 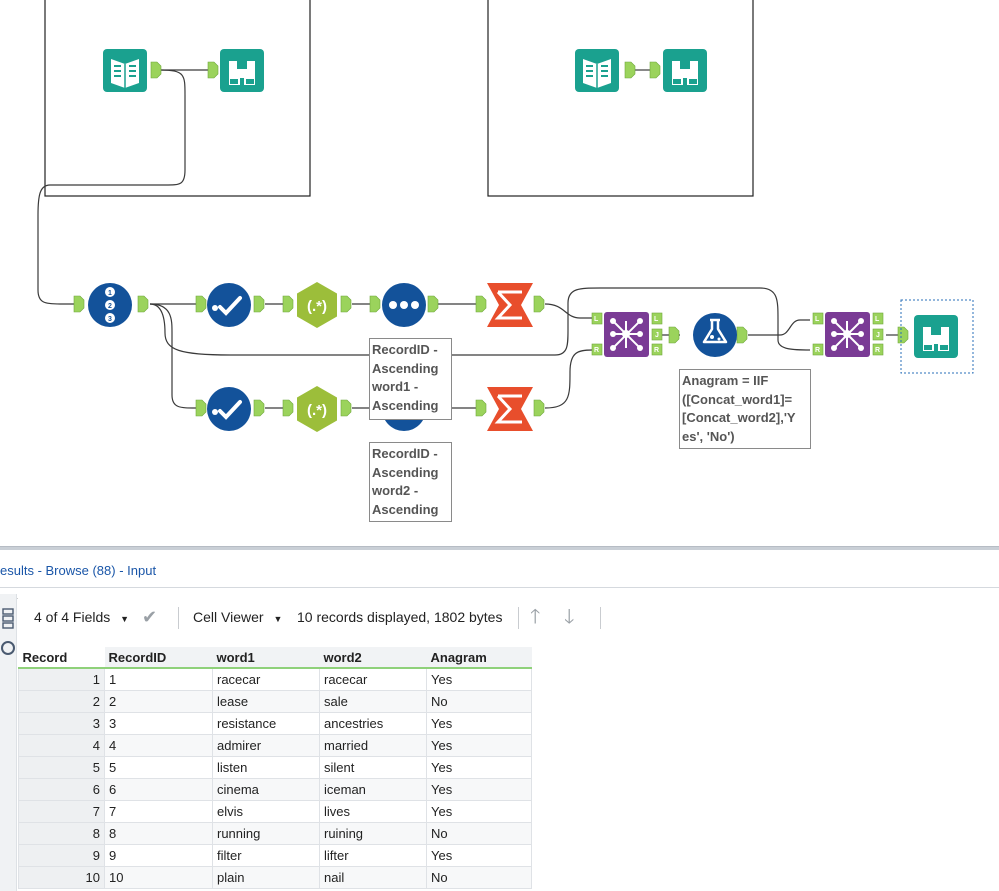 What do you see at coordinates (877, 350) in the screenshot?
I see `anchor-label: R` at bounding box center [877, 350].